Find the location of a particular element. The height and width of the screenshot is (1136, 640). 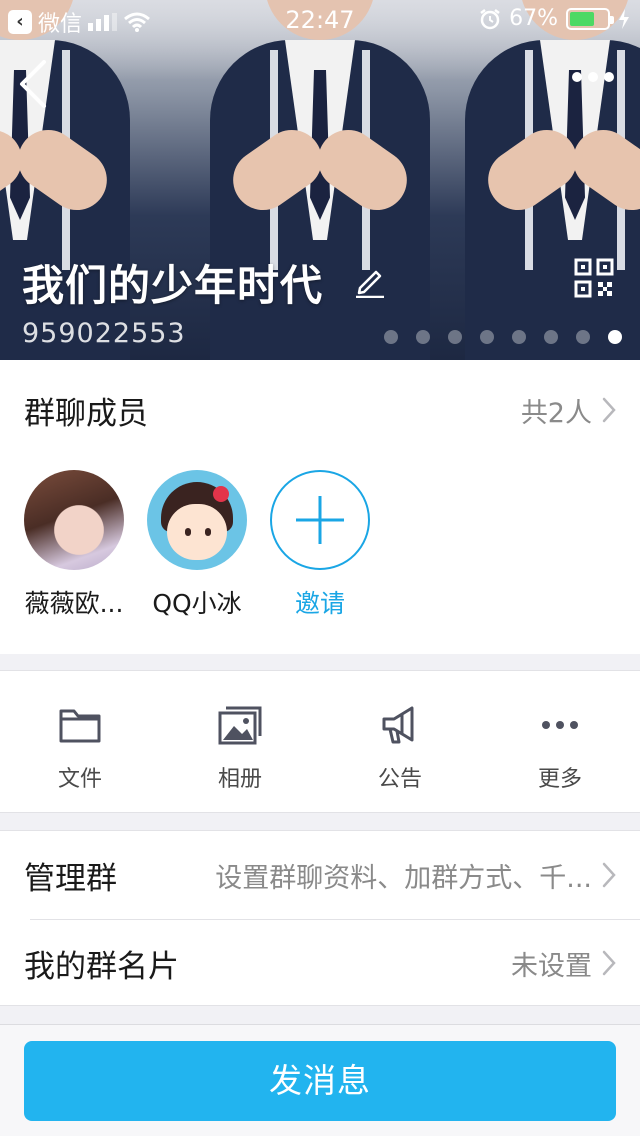

members-count: 共2人 is located at coordinates (568, 410).